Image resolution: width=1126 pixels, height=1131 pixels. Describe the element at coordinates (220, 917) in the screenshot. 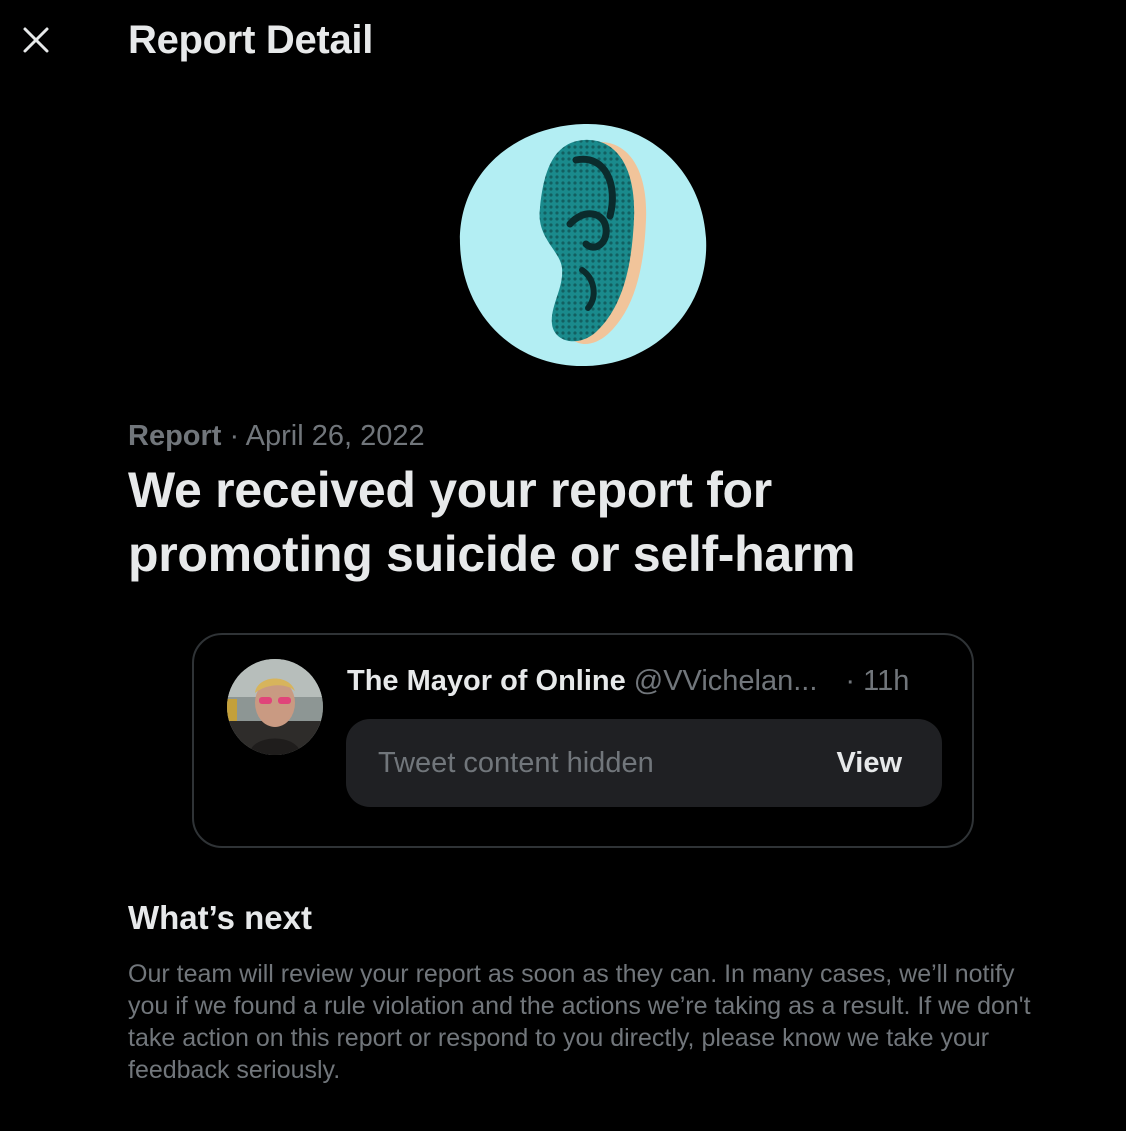

I see `whats-next-heading: What’s next` at that location.